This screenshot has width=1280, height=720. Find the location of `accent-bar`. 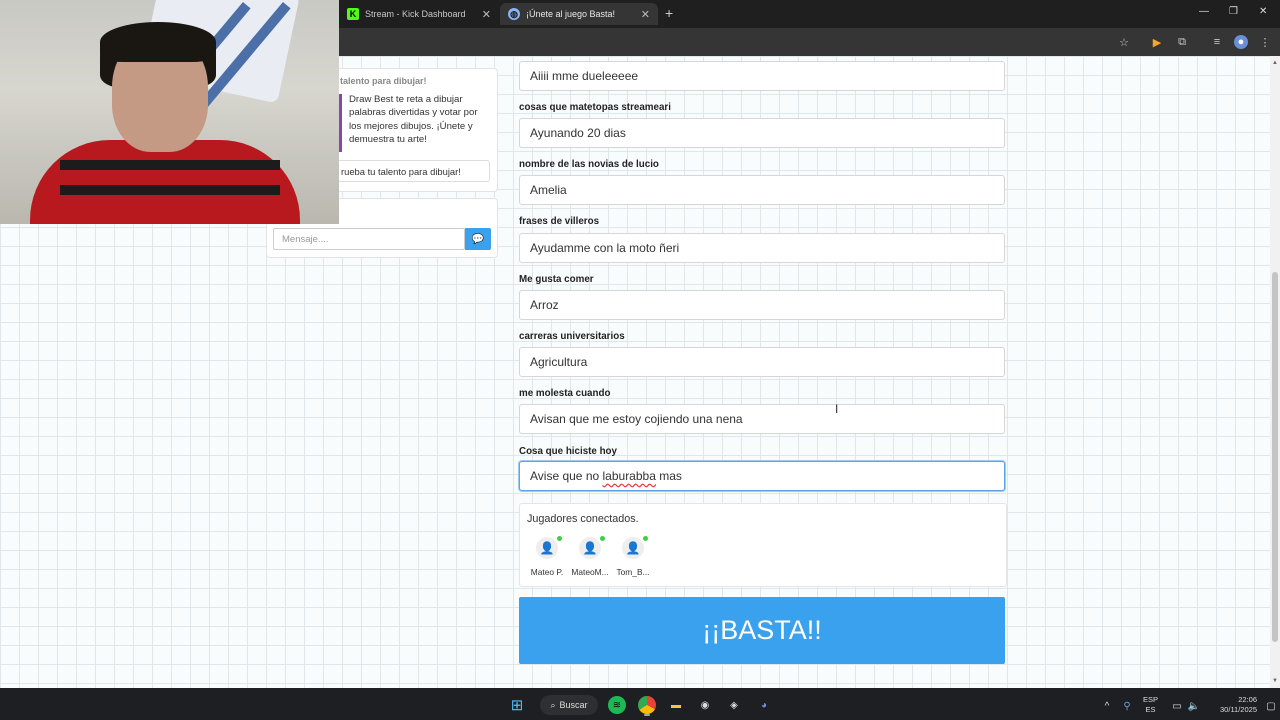

accent-bar is located at coordinates (340, 123).